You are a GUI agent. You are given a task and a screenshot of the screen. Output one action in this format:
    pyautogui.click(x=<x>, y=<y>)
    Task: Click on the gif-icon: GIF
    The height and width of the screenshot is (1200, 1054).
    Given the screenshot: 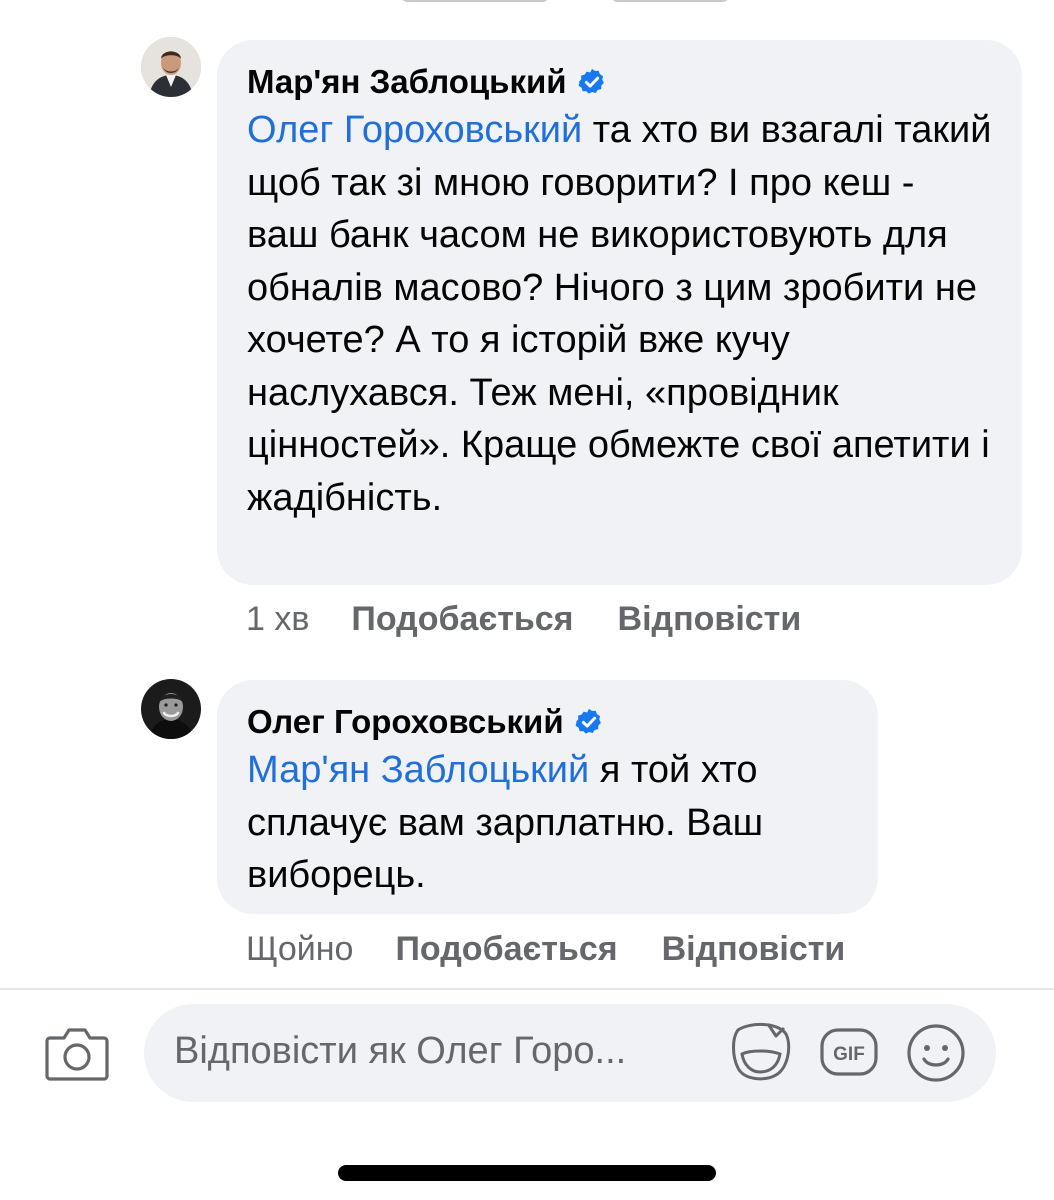 What is the action you would take?
    pyautogui.click(x=849, y=1052)
    